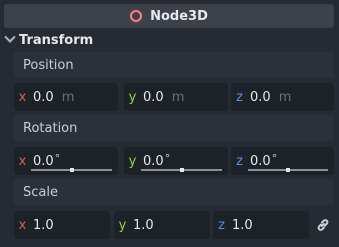  I want to click on rotation-y-field: y 0.0 °, so click(176, 161).